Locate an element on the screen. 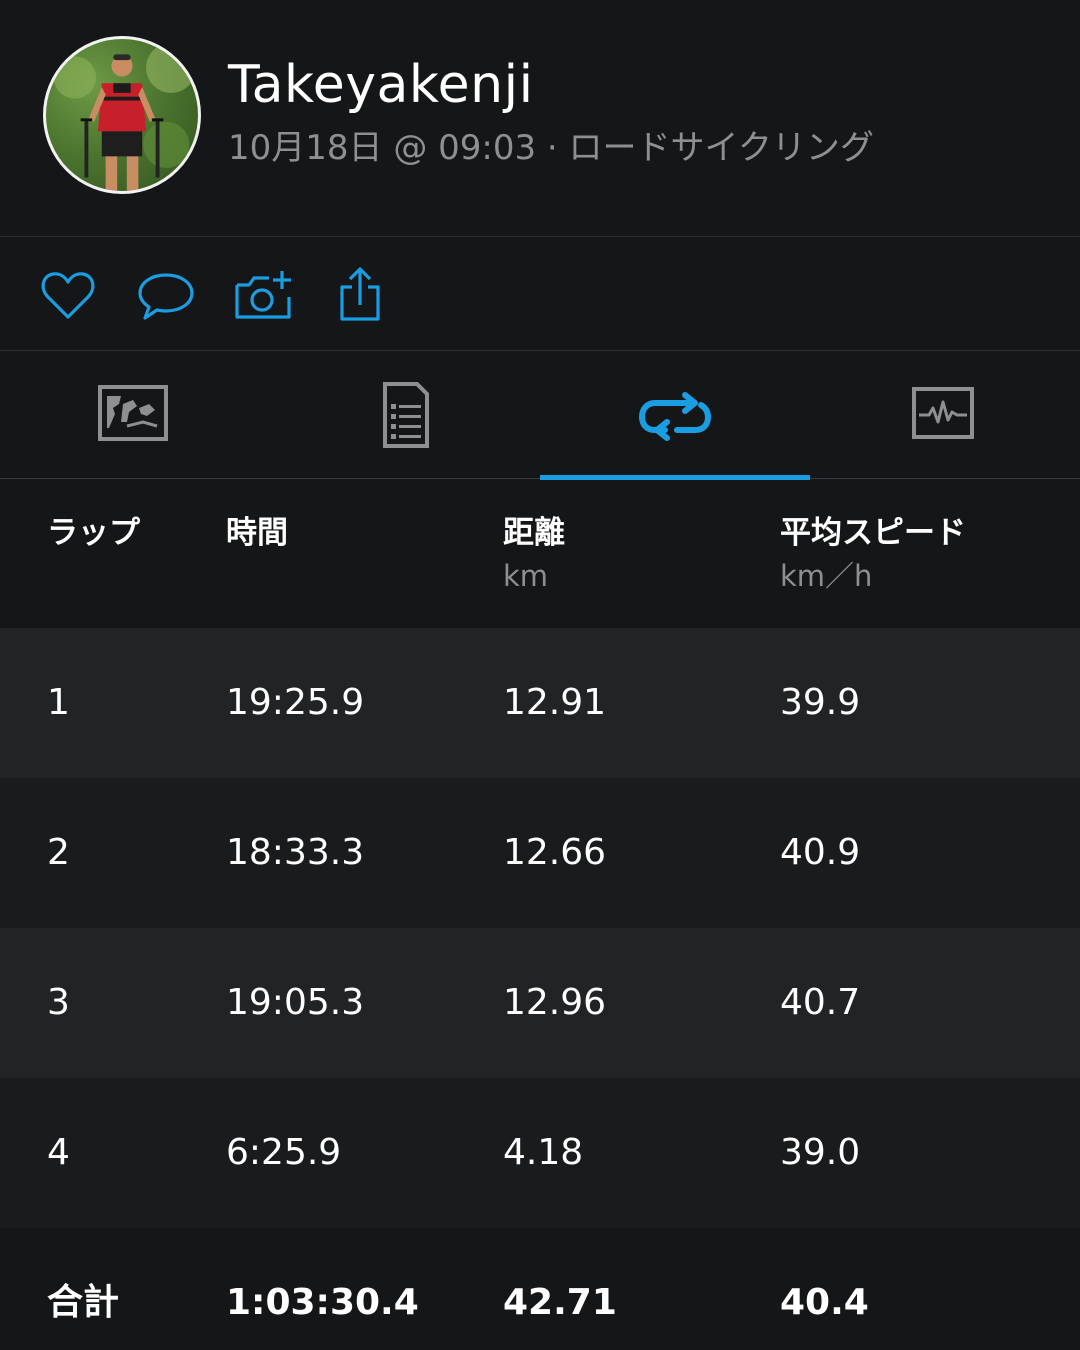  tab-stats is located at coordinates (405, 415).